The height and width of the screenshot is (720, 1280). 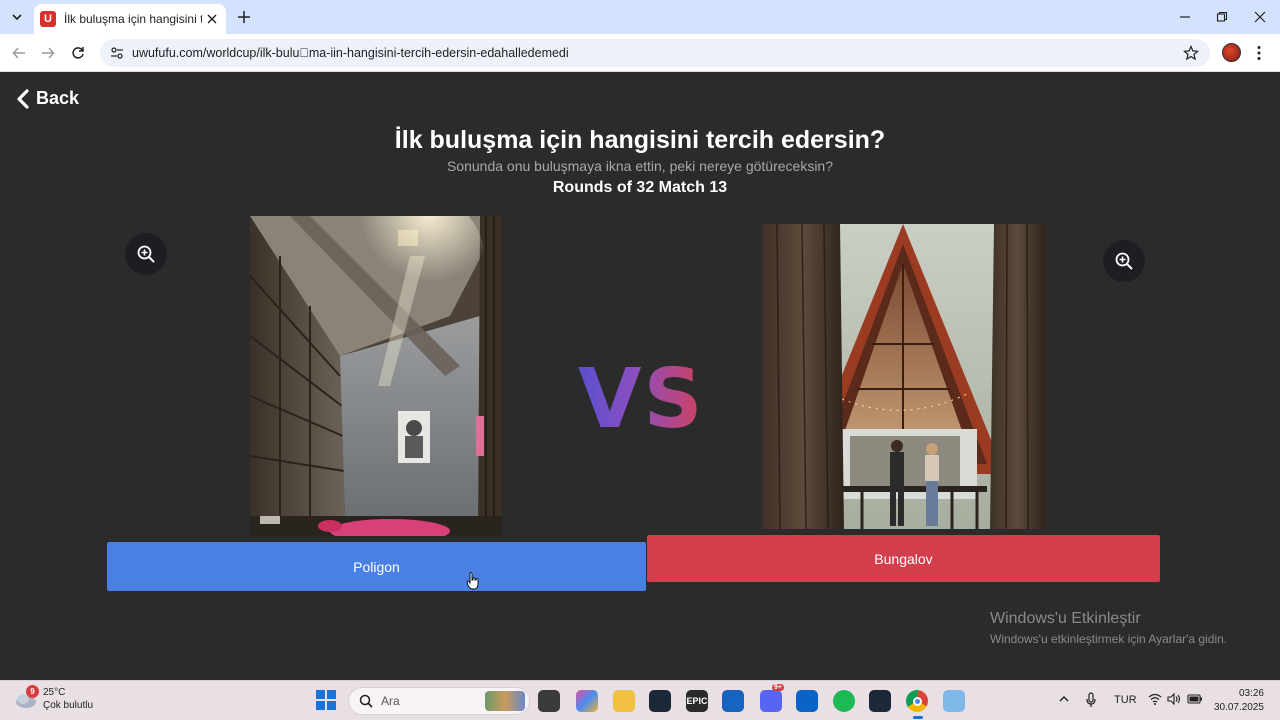 What do you see at coordinates (376, 376) in the screenshot?
I see `shooting-range-image` at bounding box center [376, 376].